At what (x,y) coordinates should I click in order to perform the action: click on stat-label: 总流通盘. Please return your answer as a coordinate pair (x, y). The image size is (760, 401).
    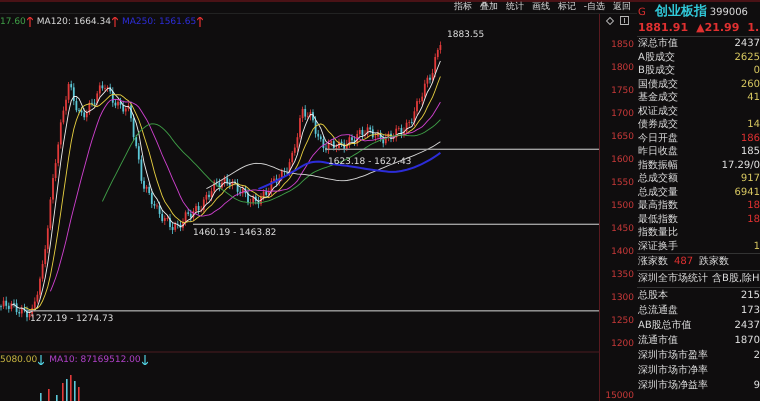
    Looking at the image, I should click on (658, 311).